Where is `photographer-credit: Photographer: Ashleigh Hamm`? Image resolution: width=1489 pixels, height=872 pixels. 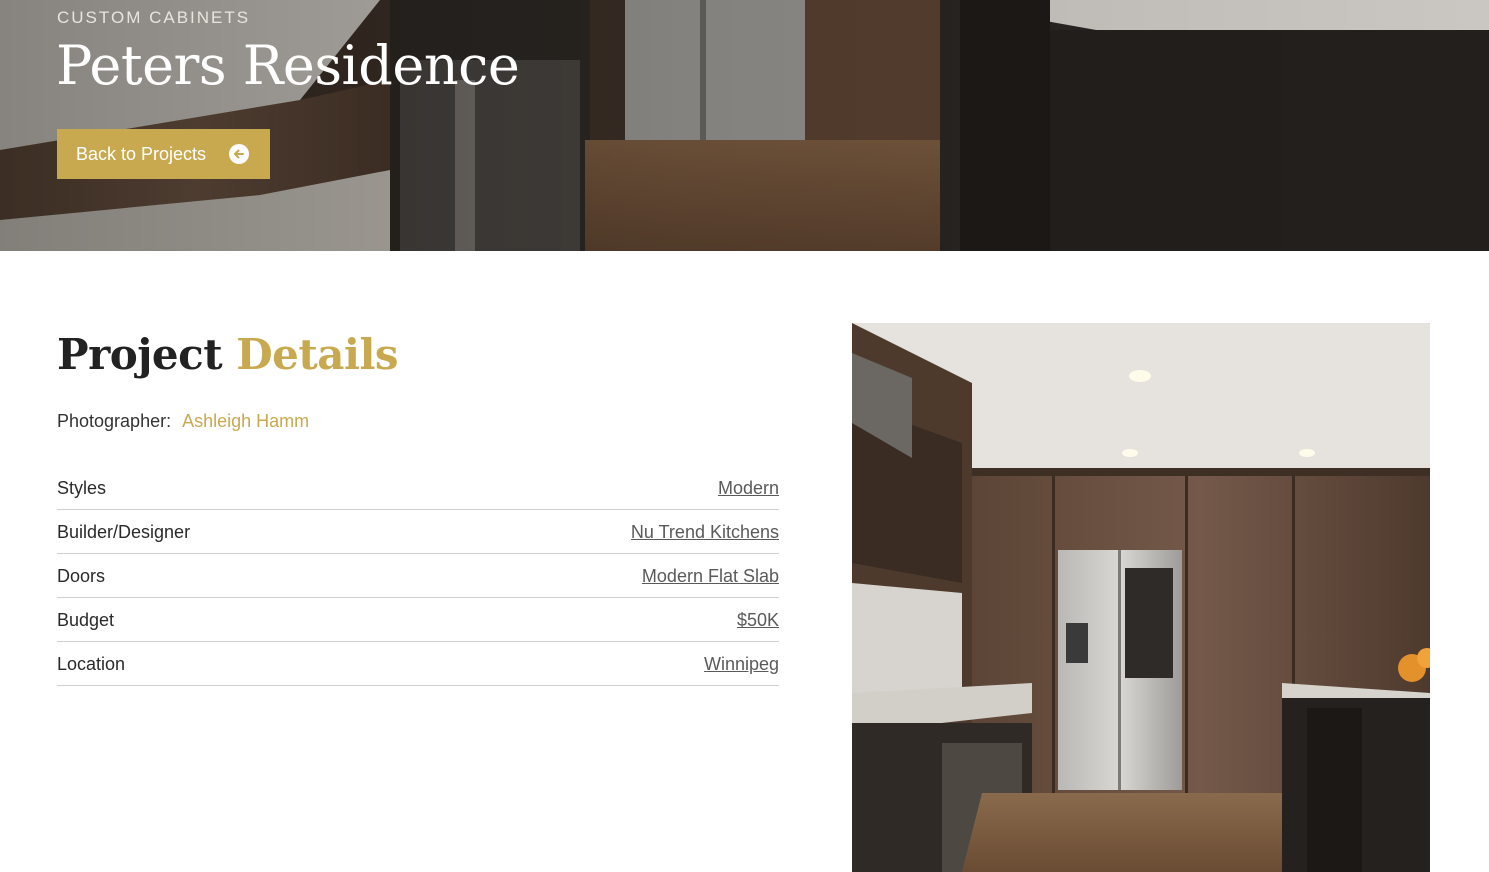
photographer-credit: Photographer: Ashleigh Hamm is located at coordinates (183, 421).